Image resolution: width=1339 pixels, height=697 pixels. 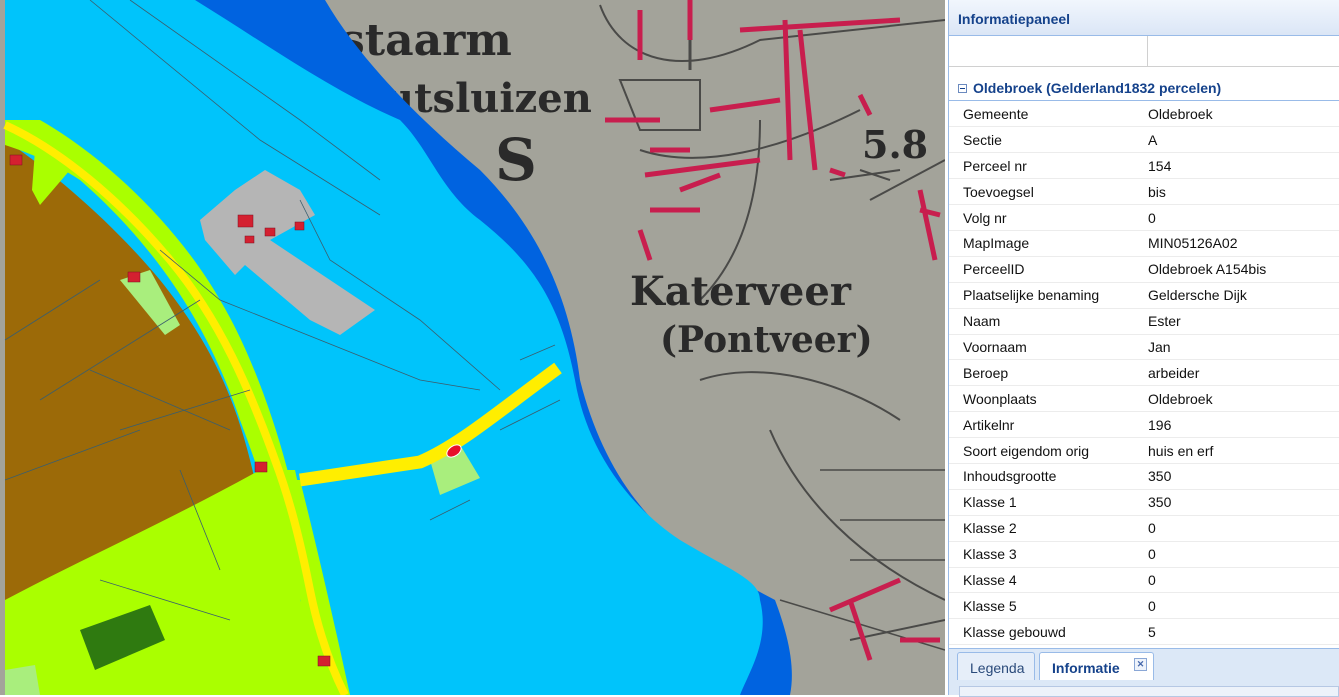 I want to click on property-row: Klasse 30, so click(x=1144, y=554).